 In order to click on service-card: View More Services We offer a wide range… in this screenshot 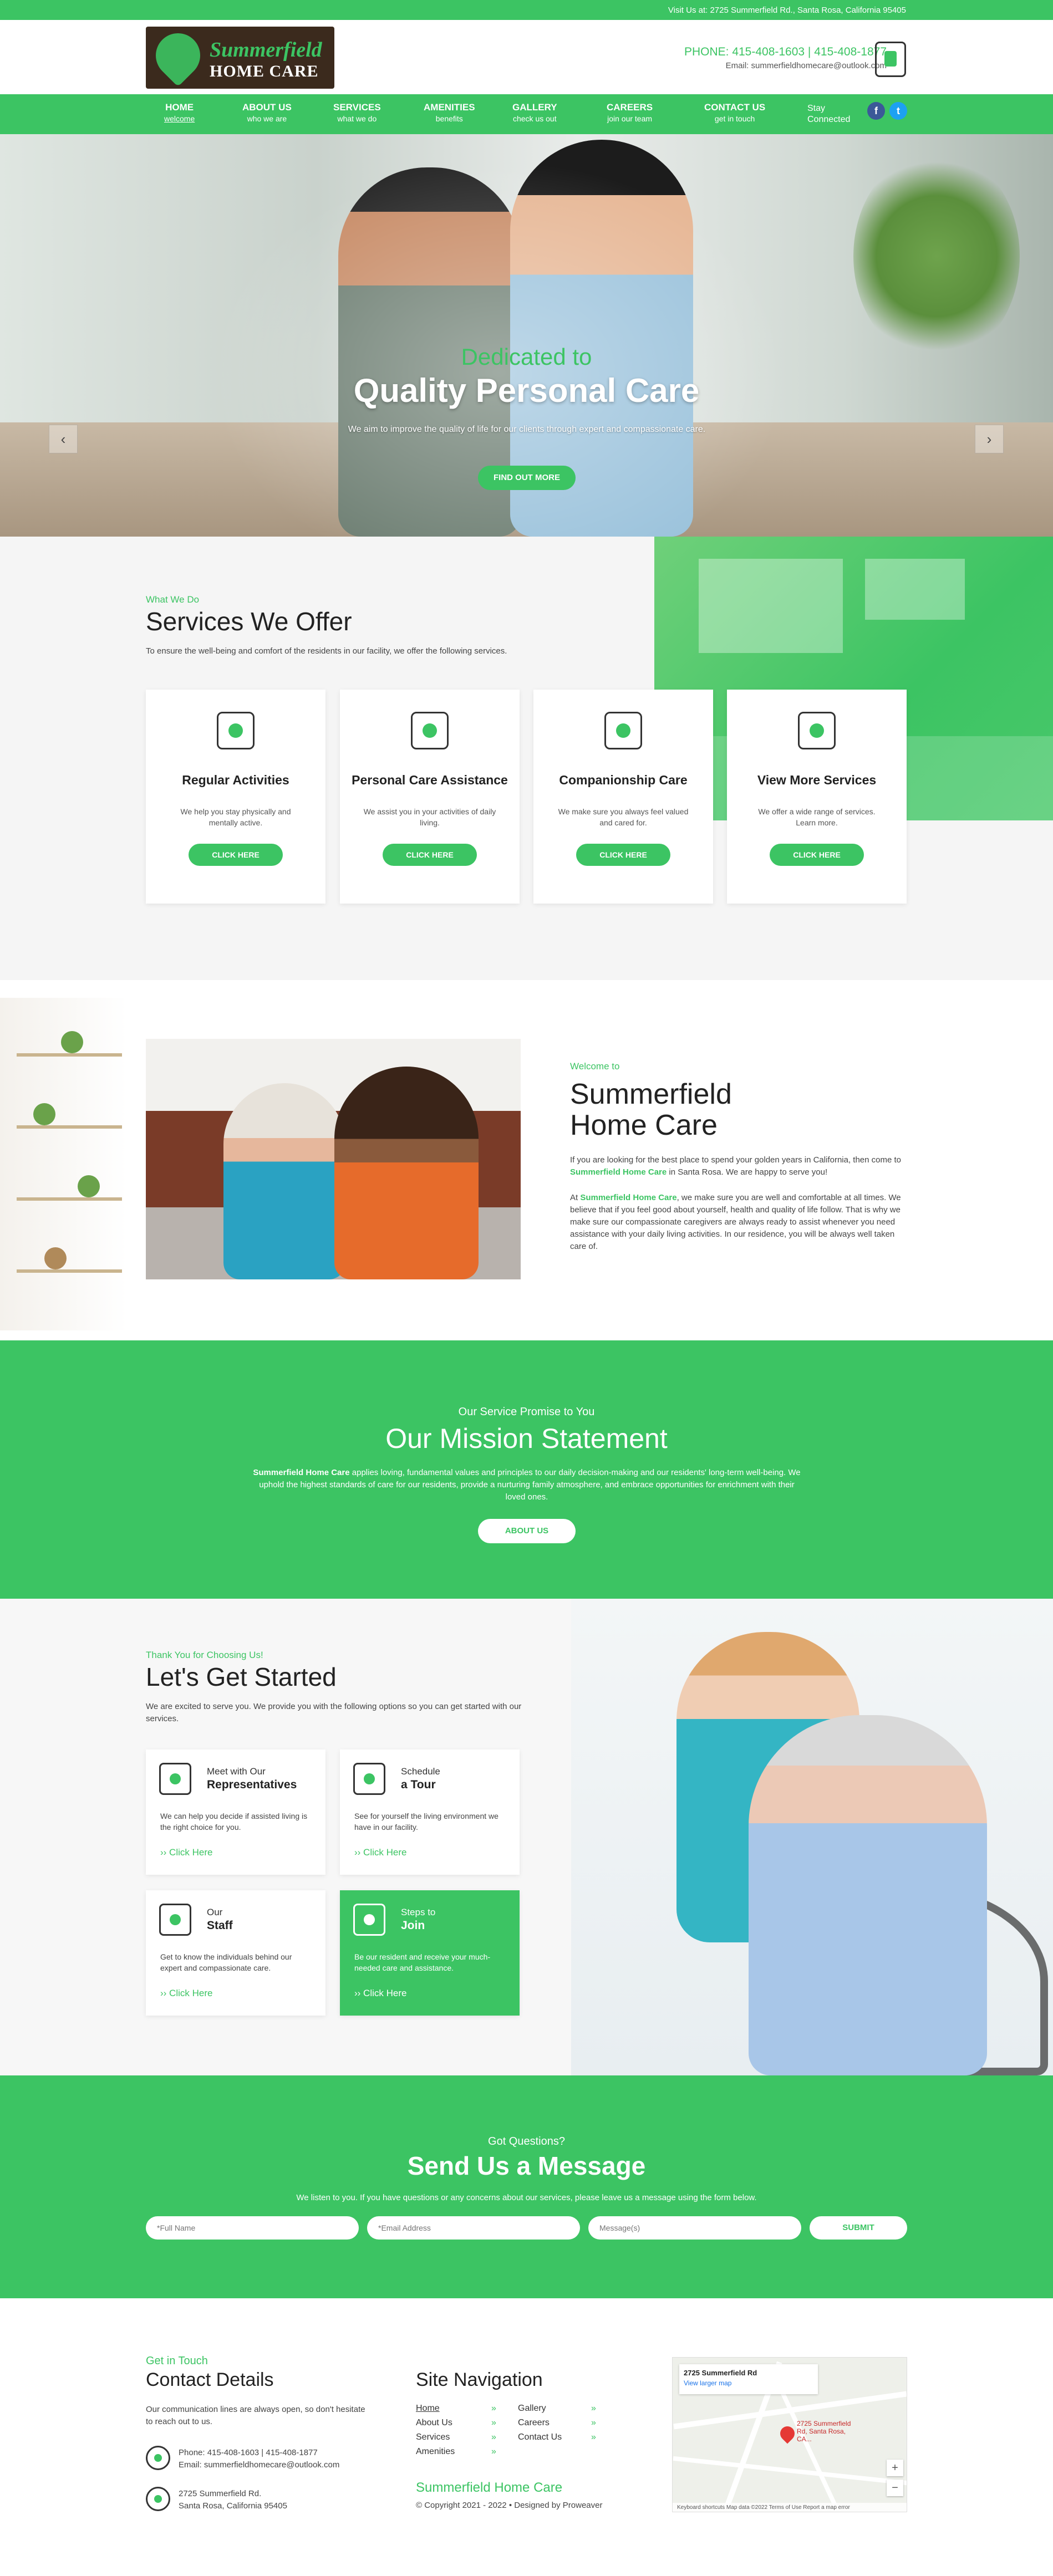, I will do `click(817, 797)`.